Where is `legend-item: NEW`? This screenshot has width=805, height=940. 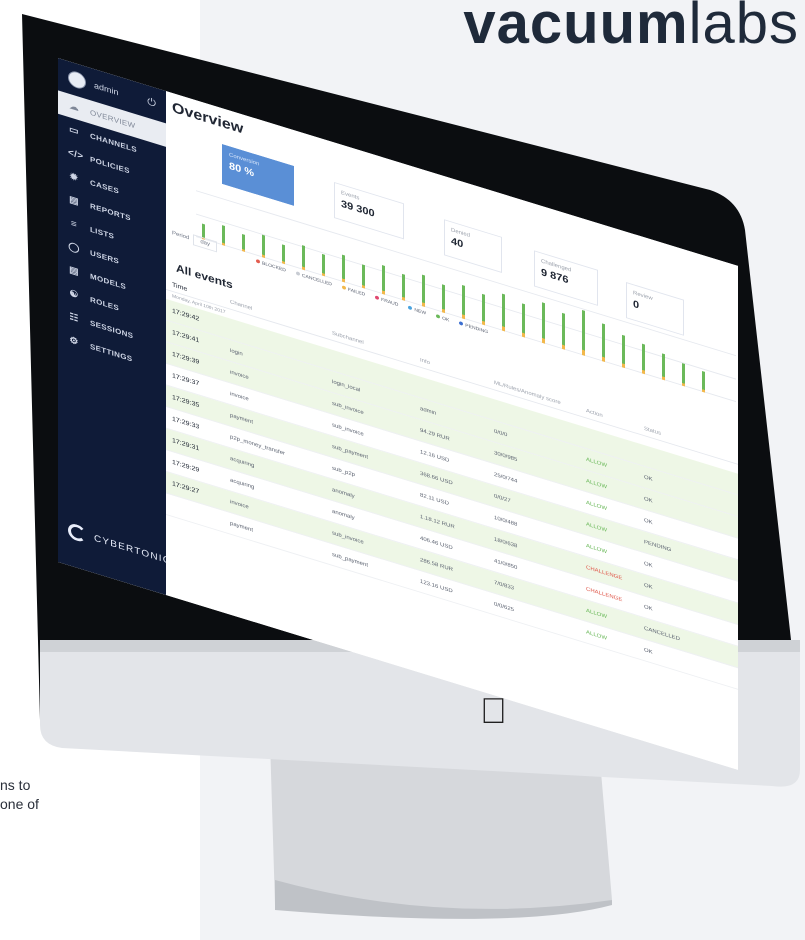 legend-item: NEW is located at coordinates (417, 311).